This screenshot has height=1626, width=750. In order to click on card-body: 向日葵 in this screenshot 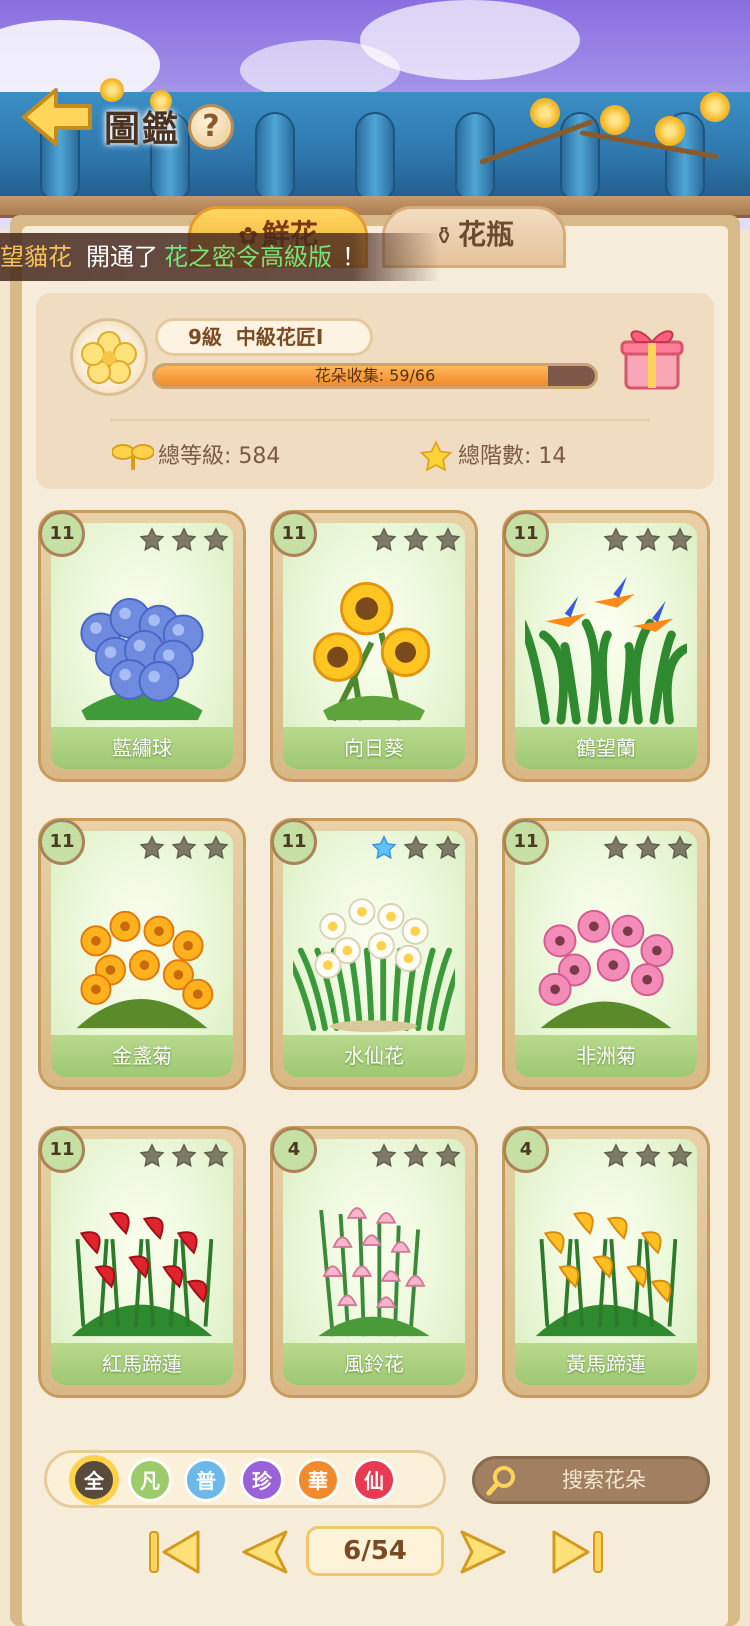, I will do `click(374, 646)`.